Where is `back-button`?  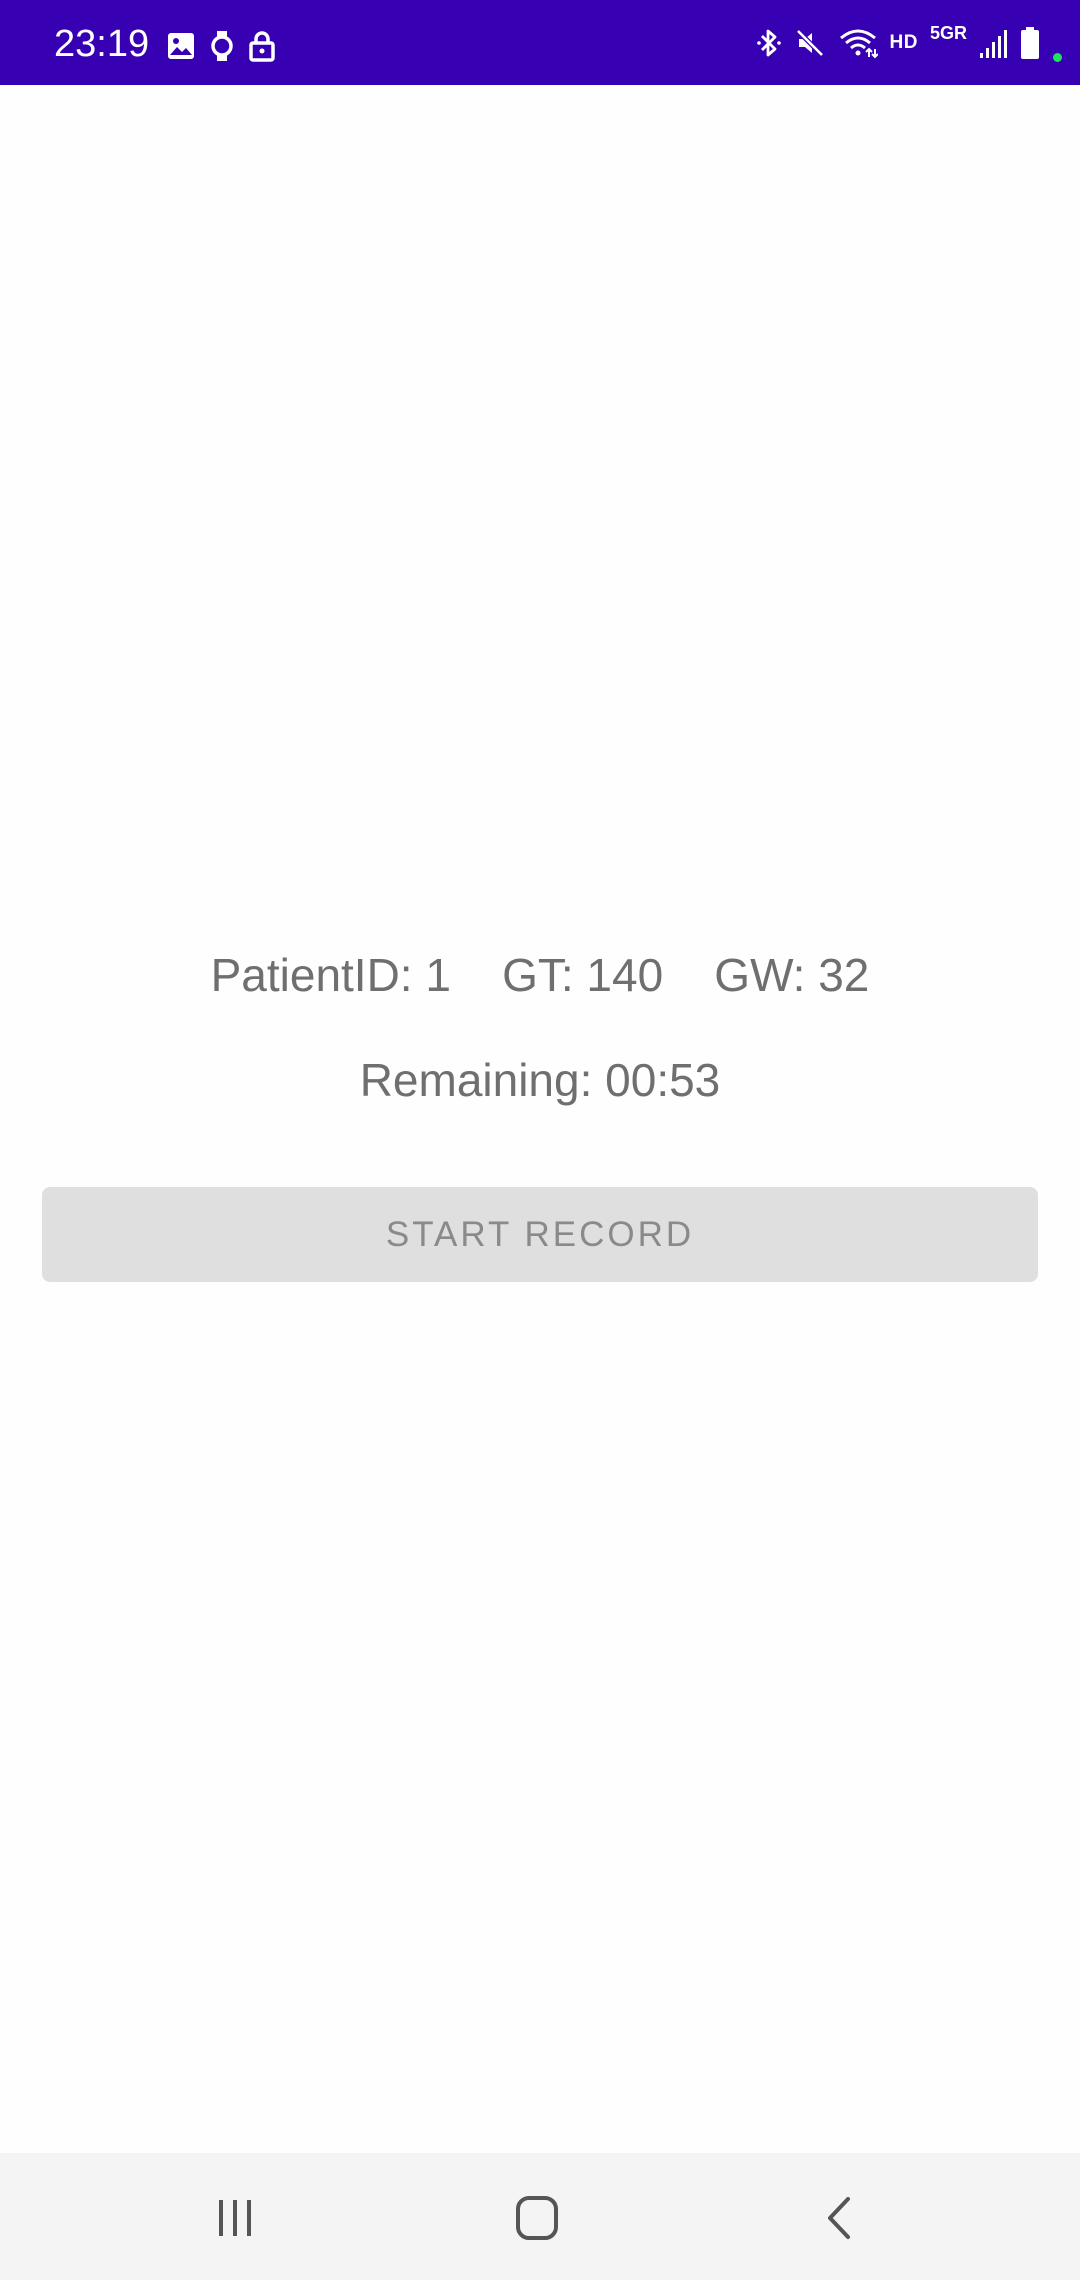 back-button is located at coordinates (840, 2218).